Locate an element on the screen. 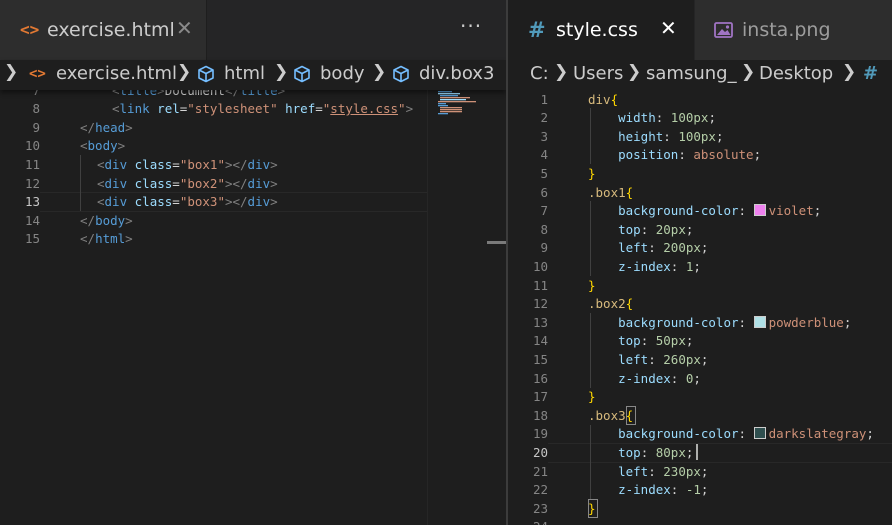 The height and width of the screenshot is (525, 892). tab-style-css: # style.css ✕ is located at coordinates (601, 30).